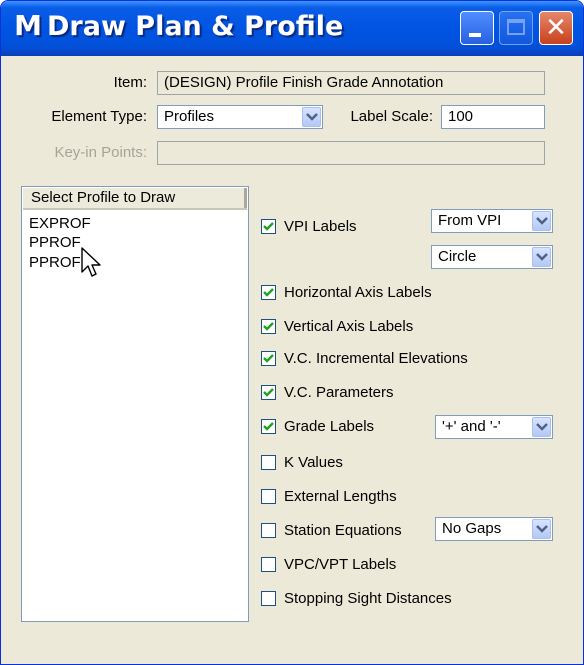 The image size is (584, 665). I want to click on vpi-labels-checkbox, so click(268, 226).